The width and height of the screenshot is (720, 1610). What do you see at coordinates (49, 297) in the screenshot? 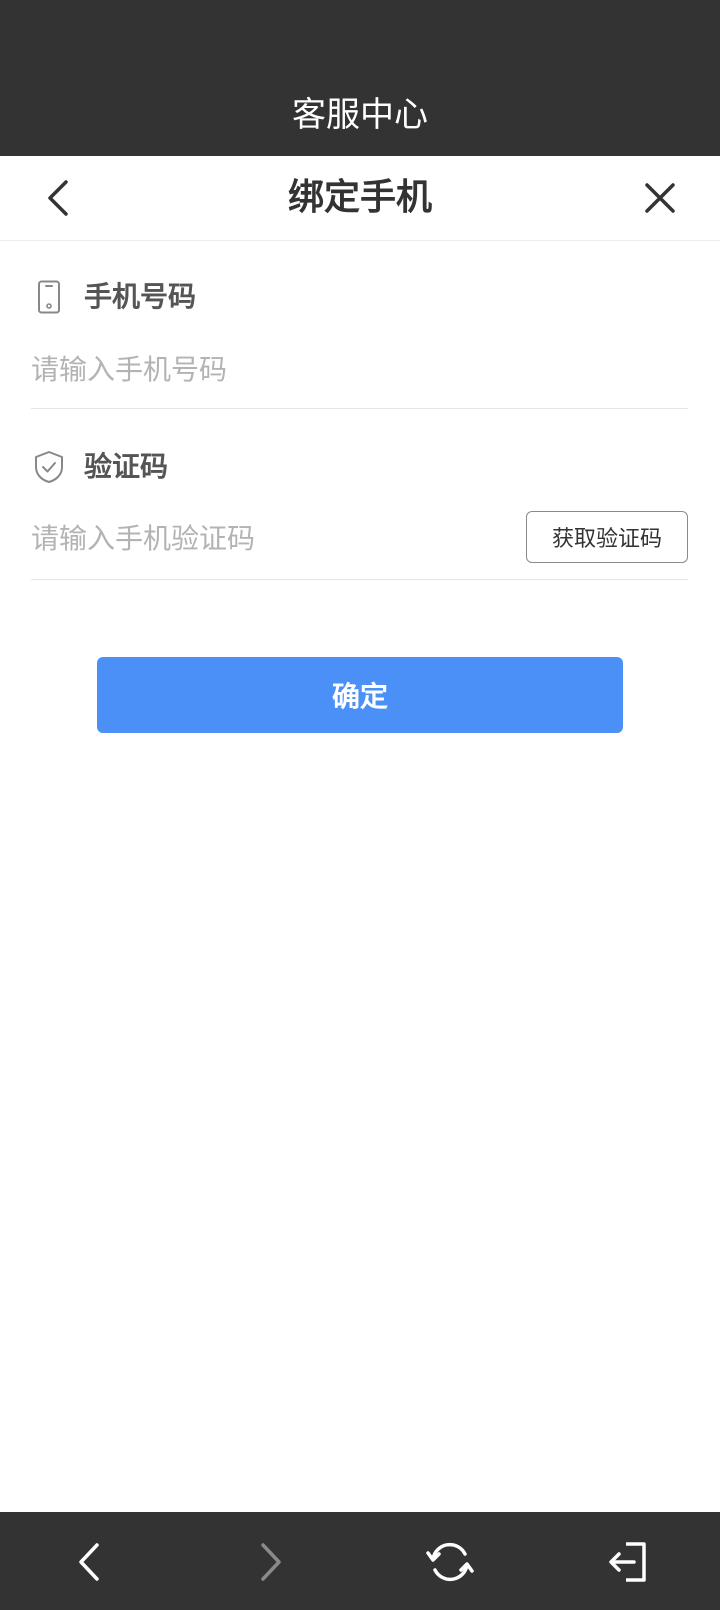
I see `phone-icon` at bounding box center [49, 297].